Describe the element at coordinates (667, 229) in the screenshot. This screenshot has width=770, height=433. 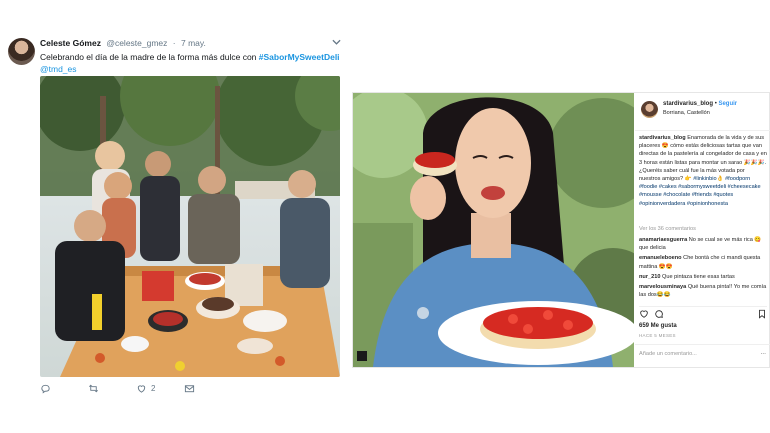
I see `view-all-comments-link: Ver los 36 comentarios` at that location.